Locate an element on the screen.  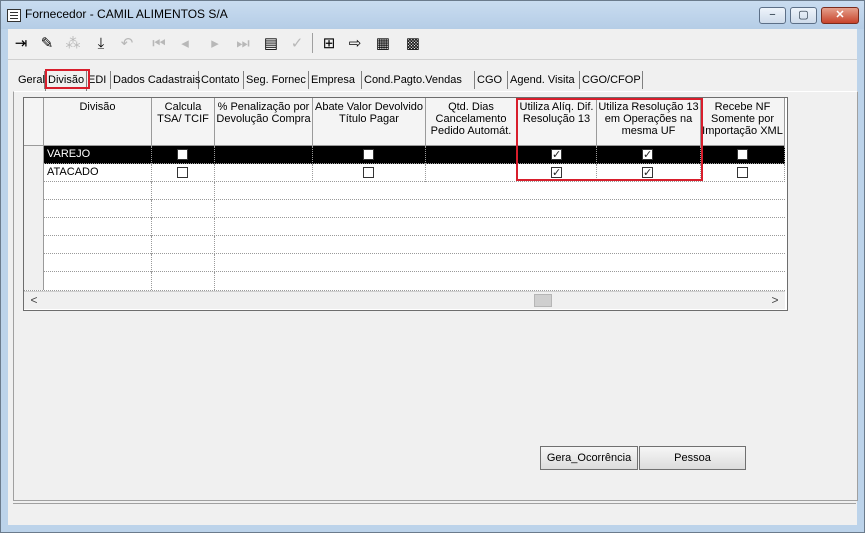
next-icon: ▸ is located at coordinates (215, 43).